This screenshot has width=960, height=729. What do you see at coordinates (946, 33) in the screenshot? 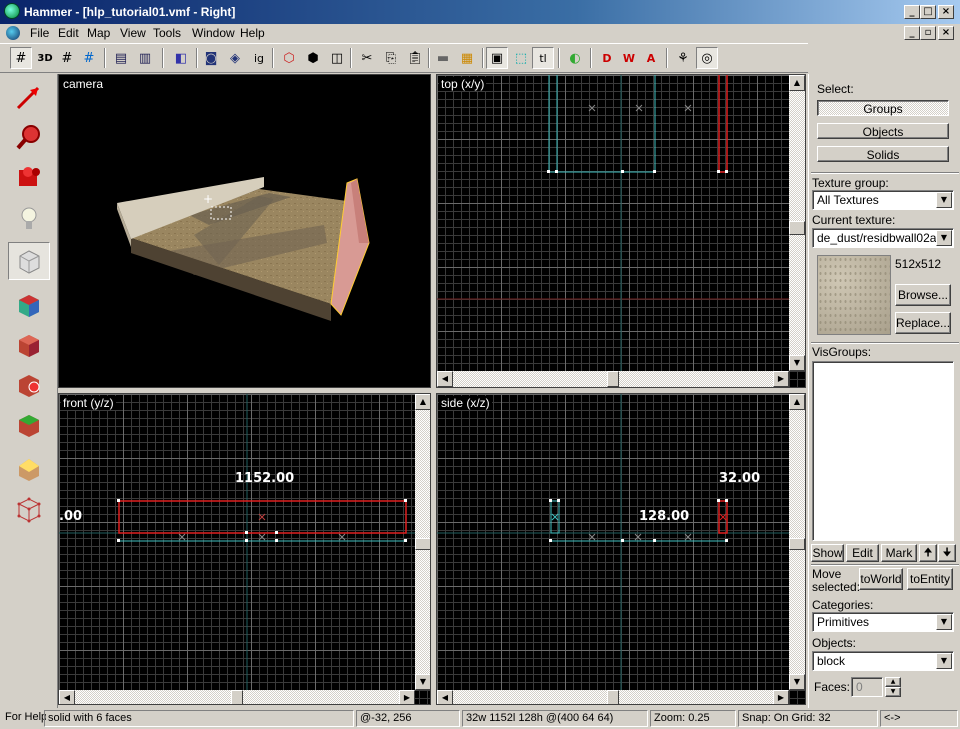
I see `doc-close-button: ×` at bounding box center [946, 33].